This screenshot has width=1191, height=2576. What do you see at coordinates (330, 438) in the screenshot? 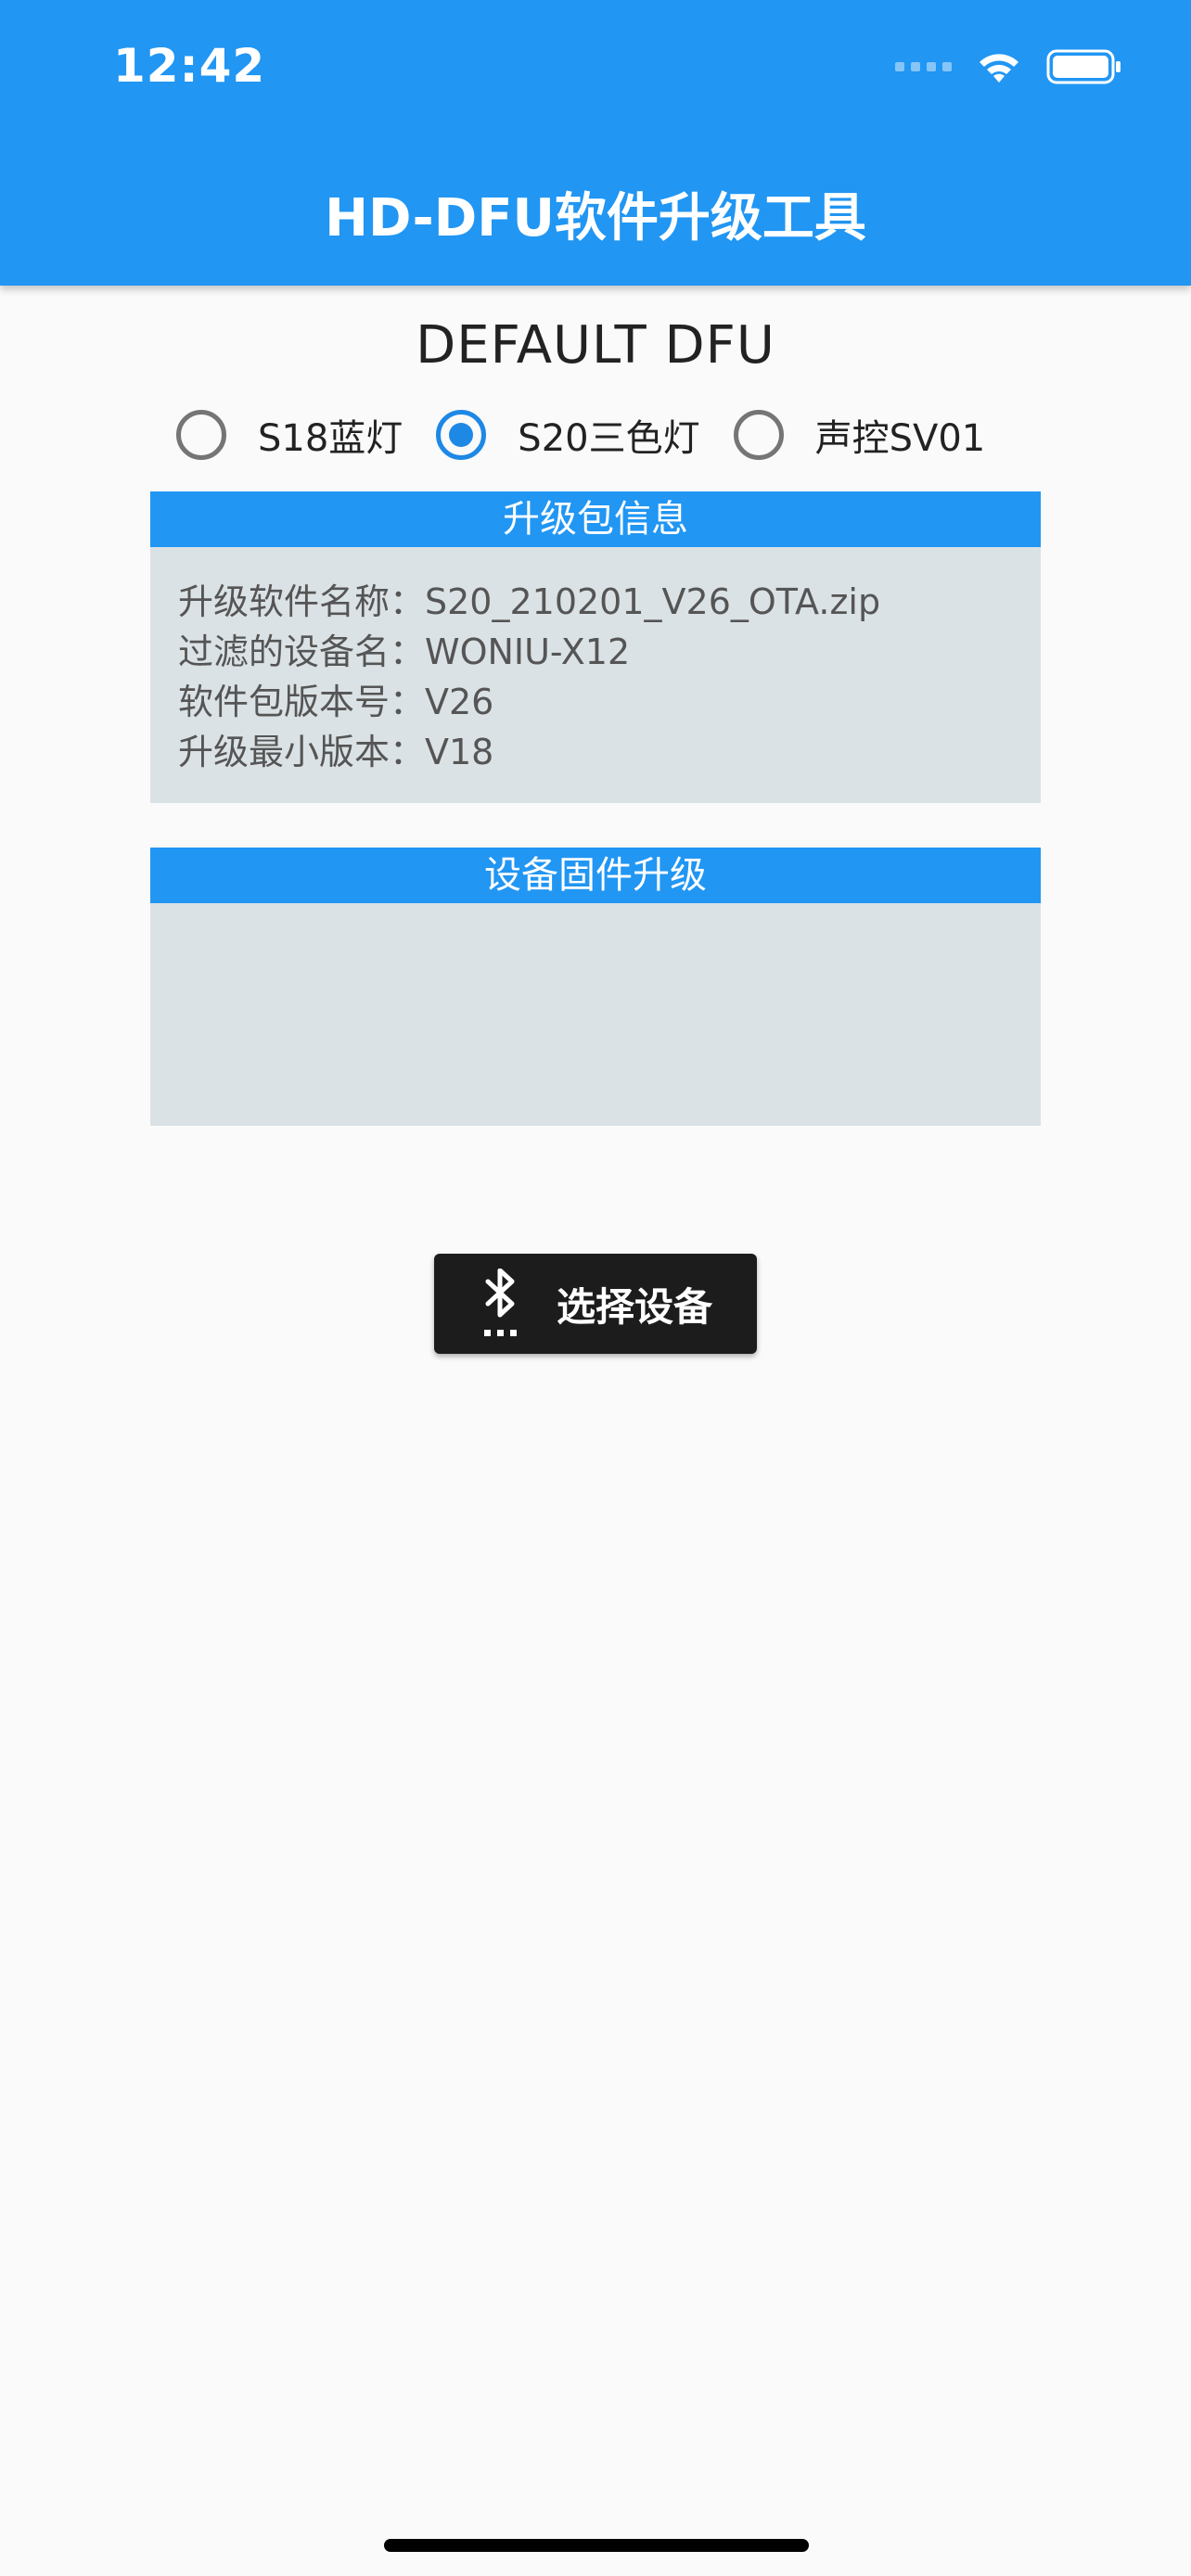
I see `radio-label: S18蓝灯` at bounding box center [330, 438].